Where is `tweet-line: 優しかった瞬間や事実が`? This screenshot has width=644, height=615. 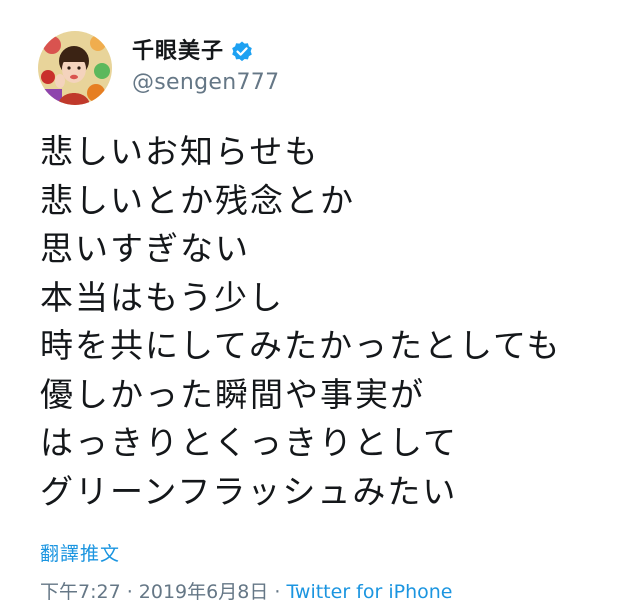 tweet-line: 優しかった瞬間や事実が is located at coordinates (232, 394).